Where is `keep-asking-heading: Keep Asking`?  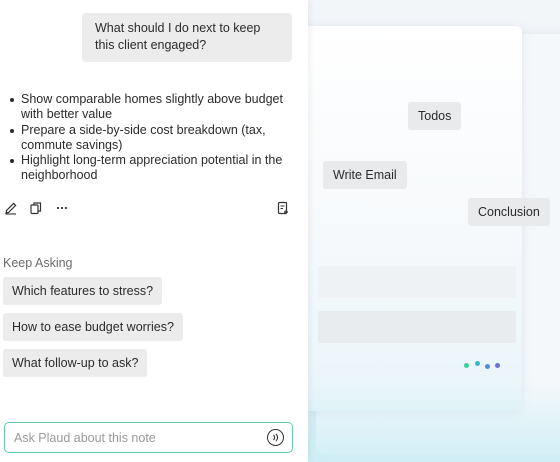 keep-asking-heading: Keep Asking is located at coordinates (38, 263).